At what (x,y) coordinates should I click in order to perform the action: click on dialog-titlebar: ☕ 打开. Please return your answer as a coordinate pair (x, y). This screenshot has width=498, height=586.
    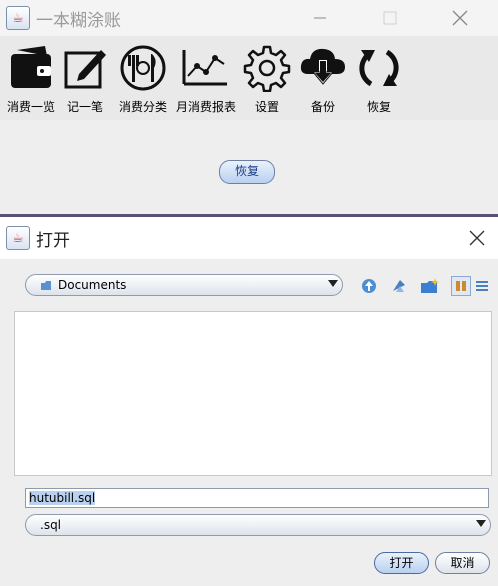
    Looking at the image, I should click on (249, 238).